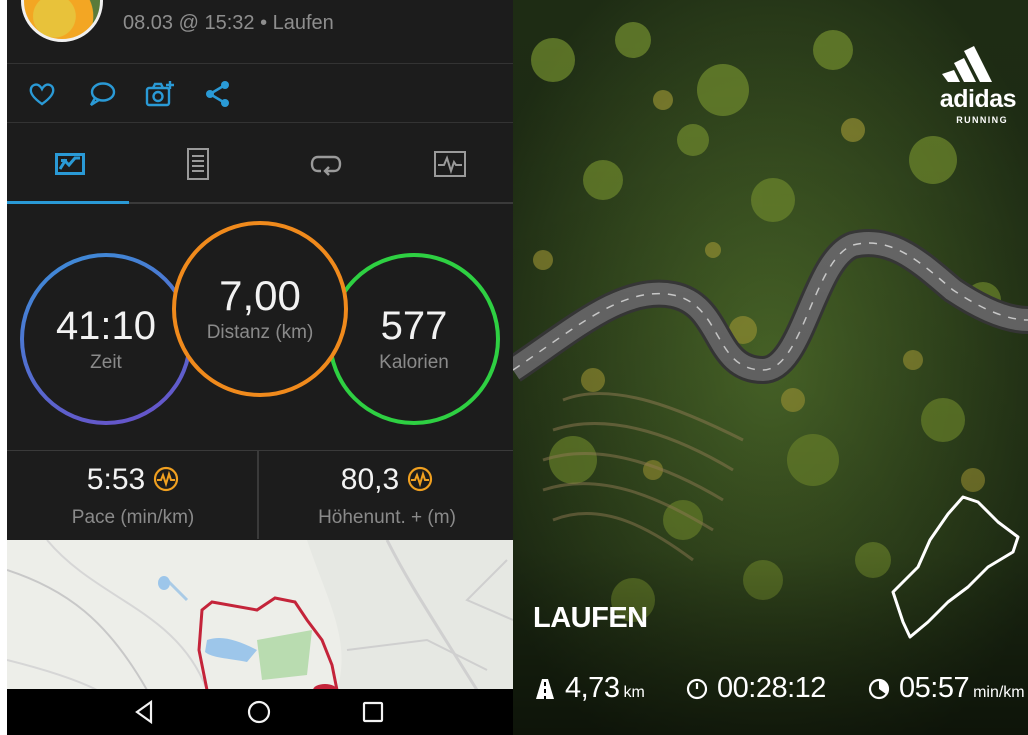 The image size is (1028, 735). What do you see at coordinates (133, 517) in the screenshot?
I see `pace-label: Pace (min/km)` at bounding box center [133, 517].